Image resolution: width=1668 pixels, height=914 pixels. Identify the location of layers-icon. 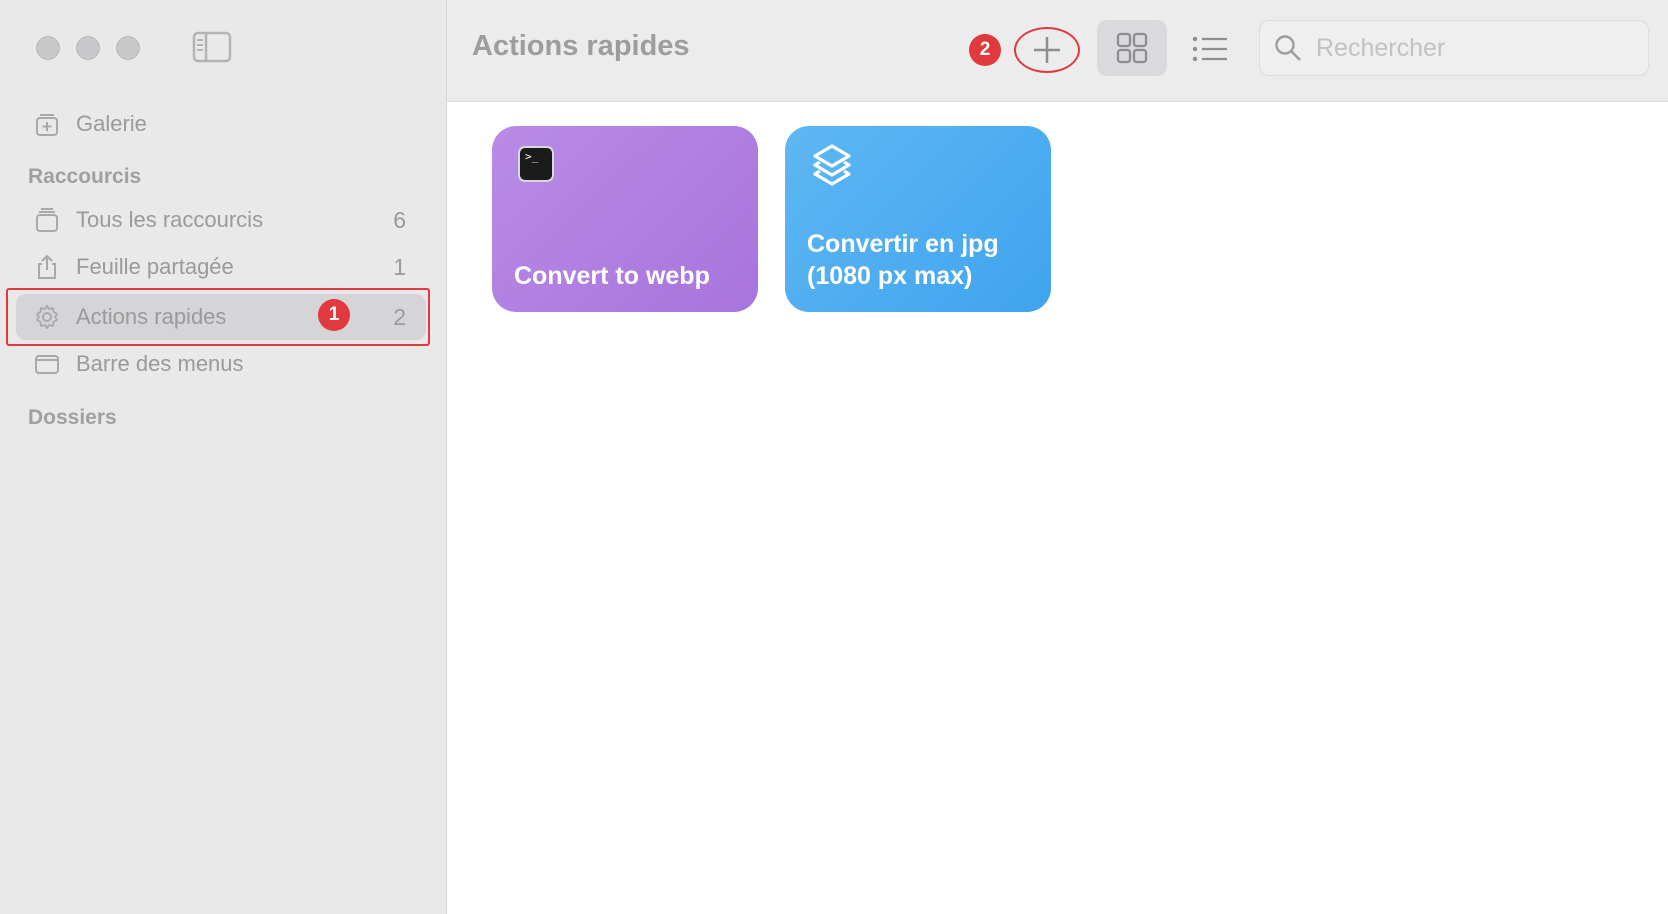
(832, 165).